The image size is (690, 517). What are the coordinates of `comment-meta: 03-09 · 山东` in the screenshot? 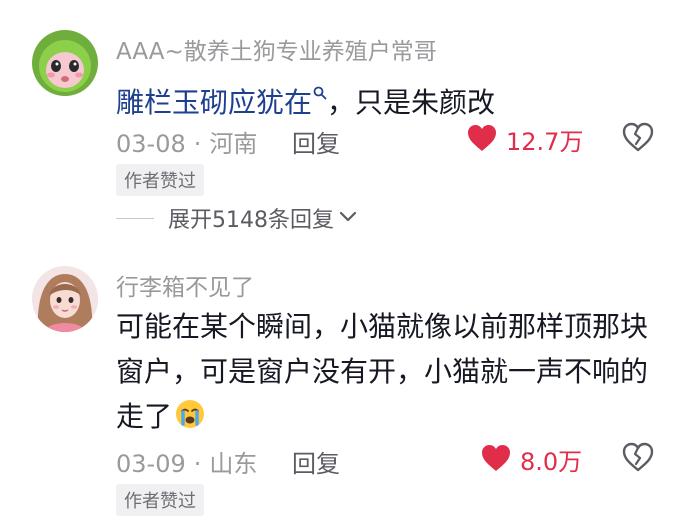 It's located at (186, 461).